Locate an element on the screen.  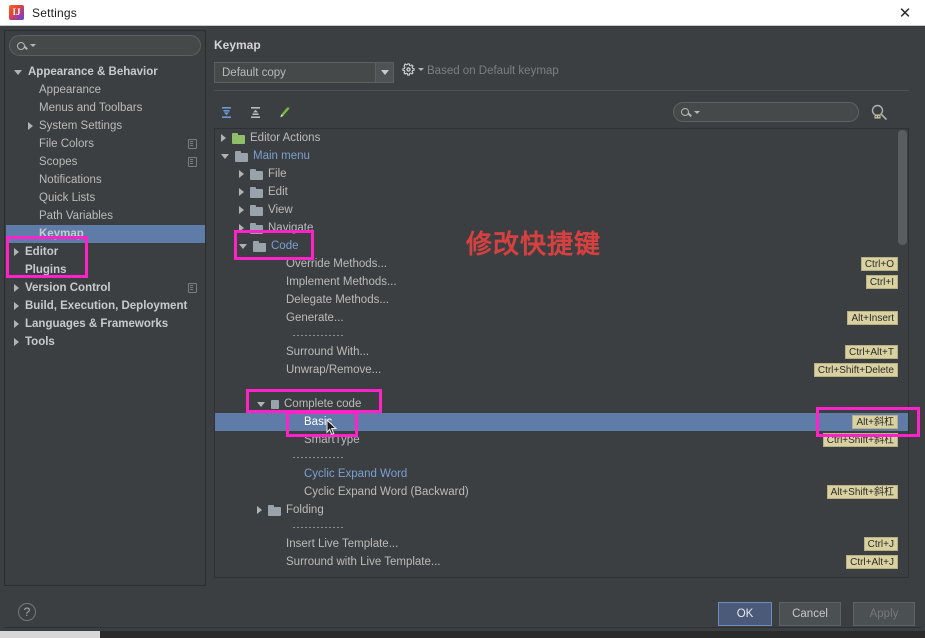
tree-row: Unwrap/Remove... Ctrl+Shift+Delete is located at coordinates (561, 370).